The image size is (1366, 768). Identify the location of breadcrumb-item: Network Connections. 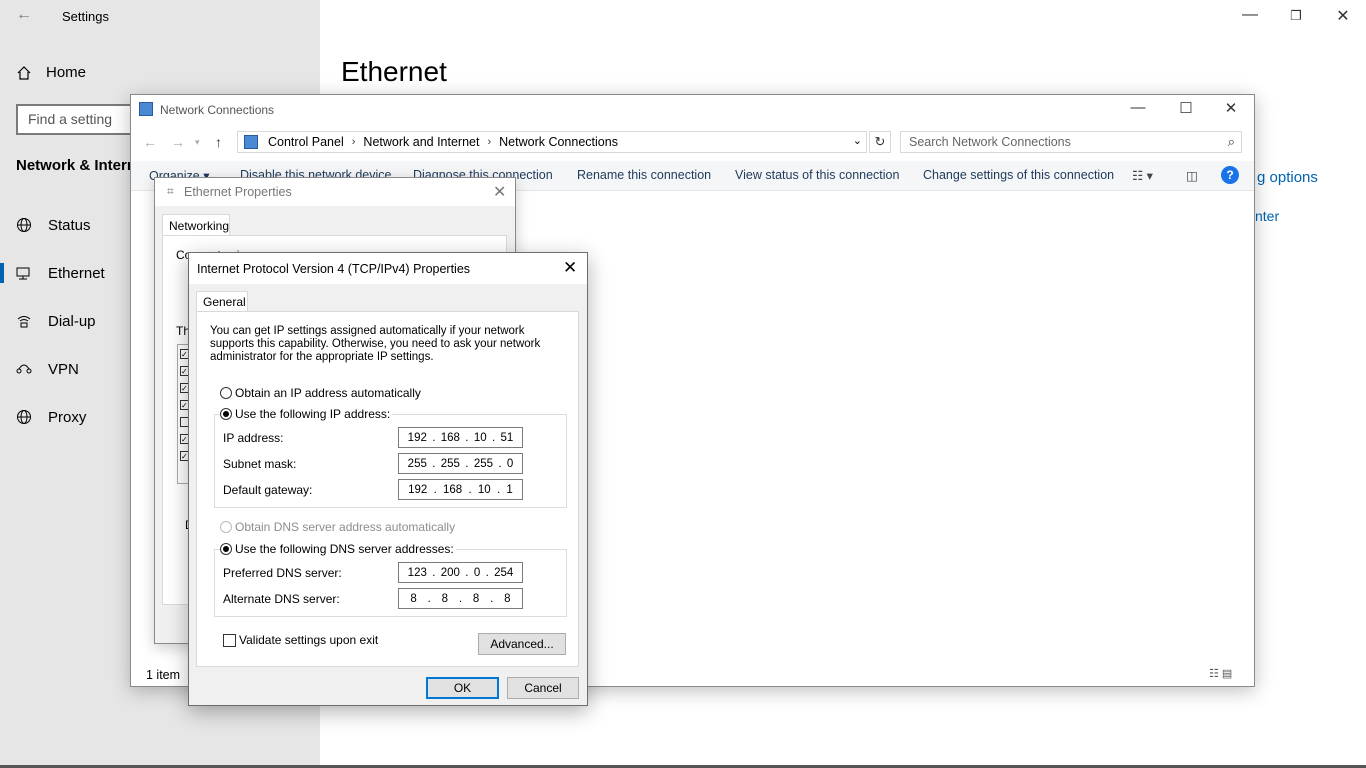
(558, 142).